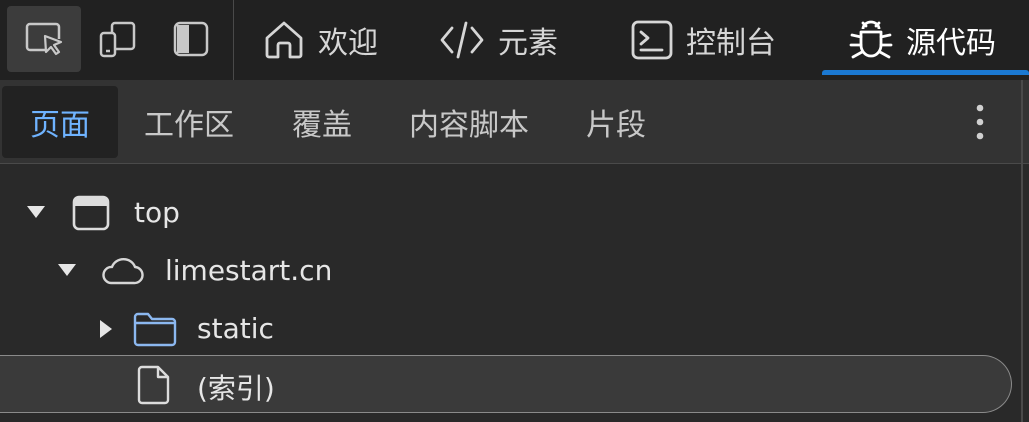  I want to click on subtab-label: 内容脚本, so click(469, 125).